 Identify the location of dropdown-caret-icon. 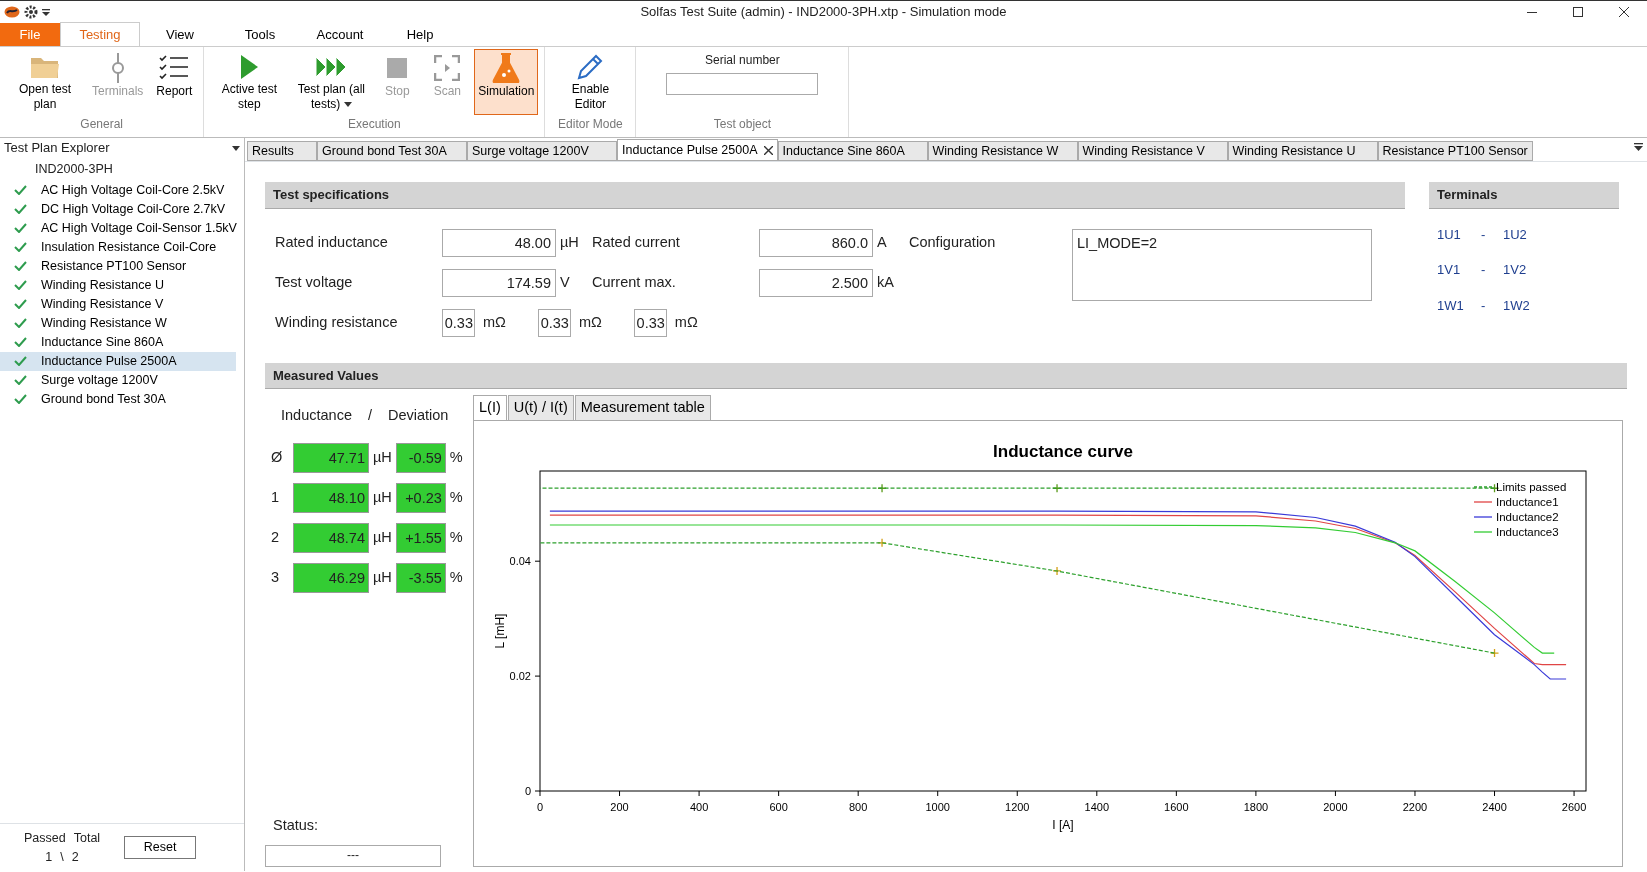
(46, 12).